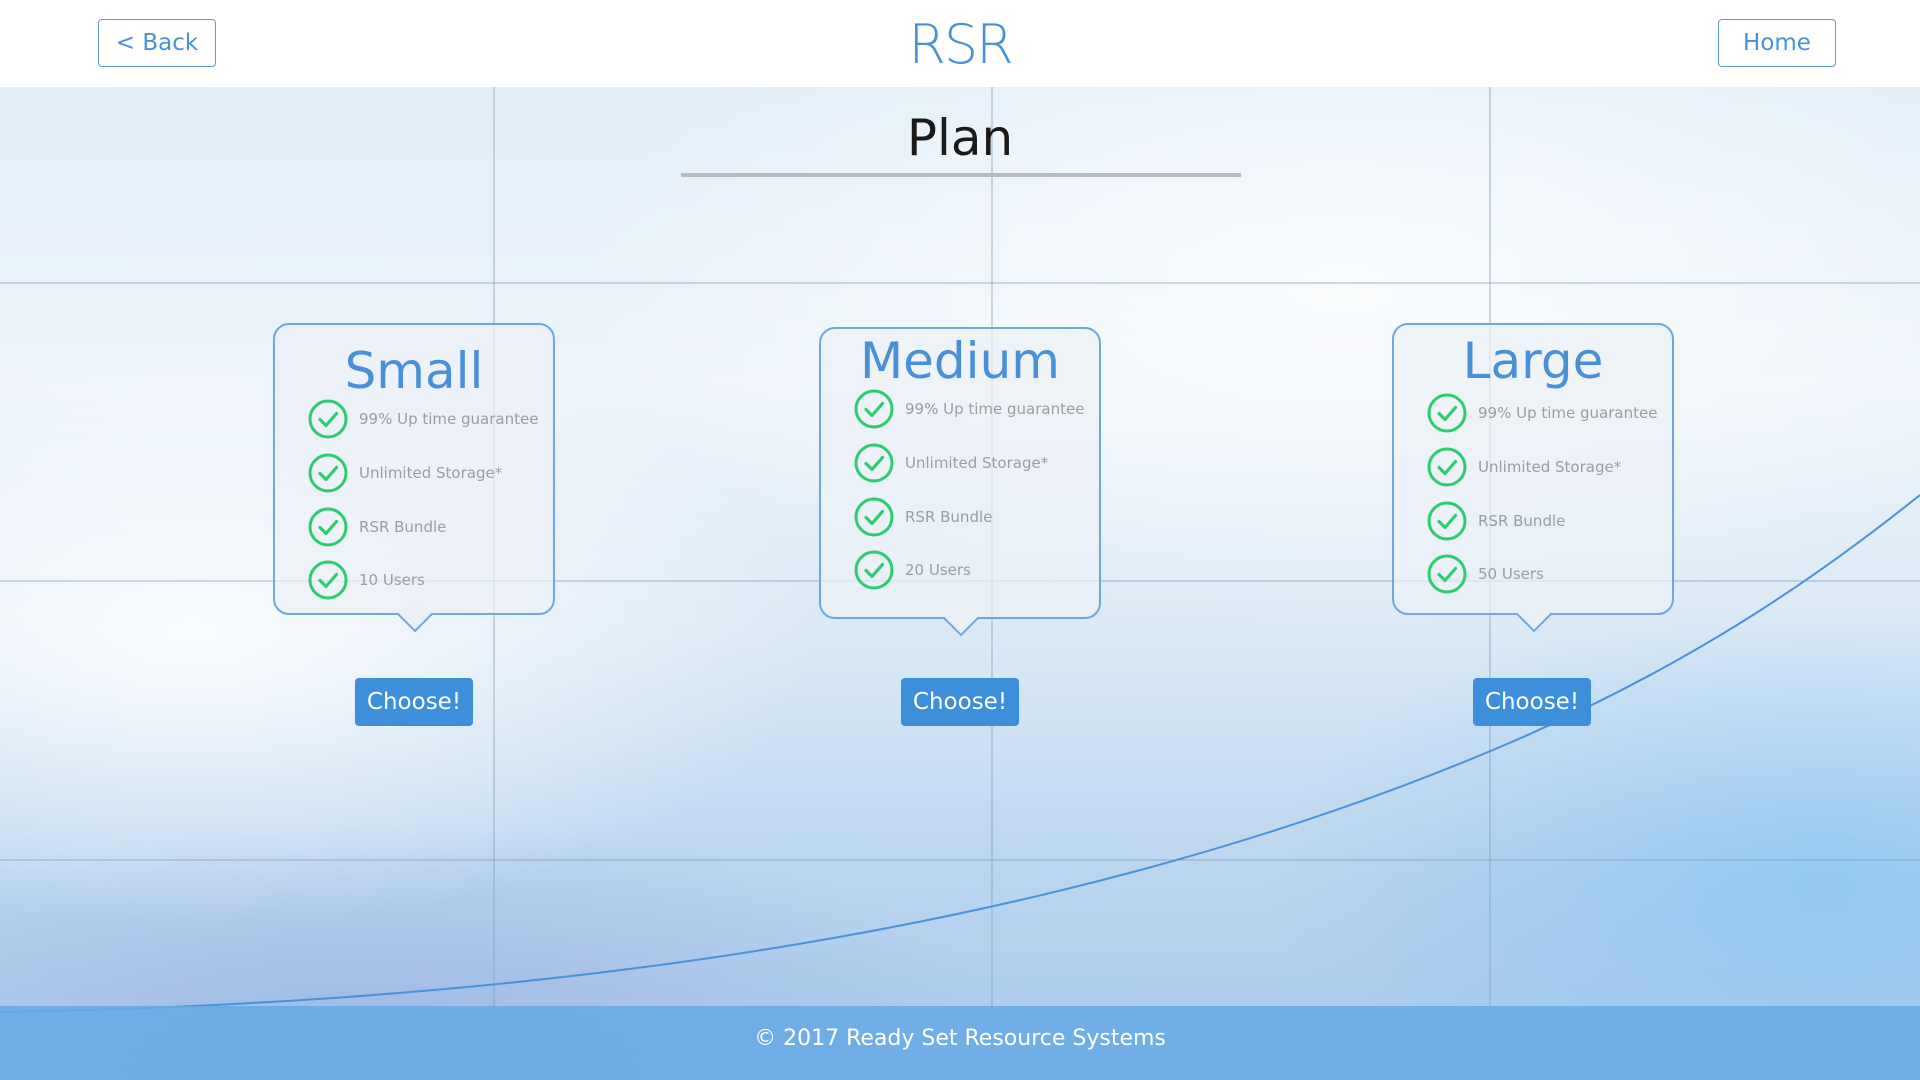 This screenshot has height=1080, width=1920. I want to click on title-underline, so click(961, 175).